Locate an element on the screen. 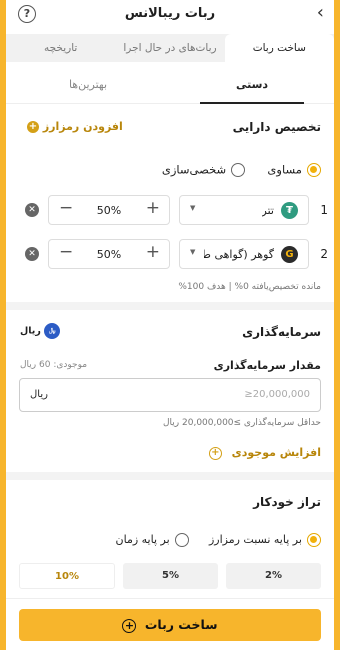 The height and width of the screenshot is (650, 340). sub-tabs: دستی بهترین‌ها is located at coordinates (170, 83).